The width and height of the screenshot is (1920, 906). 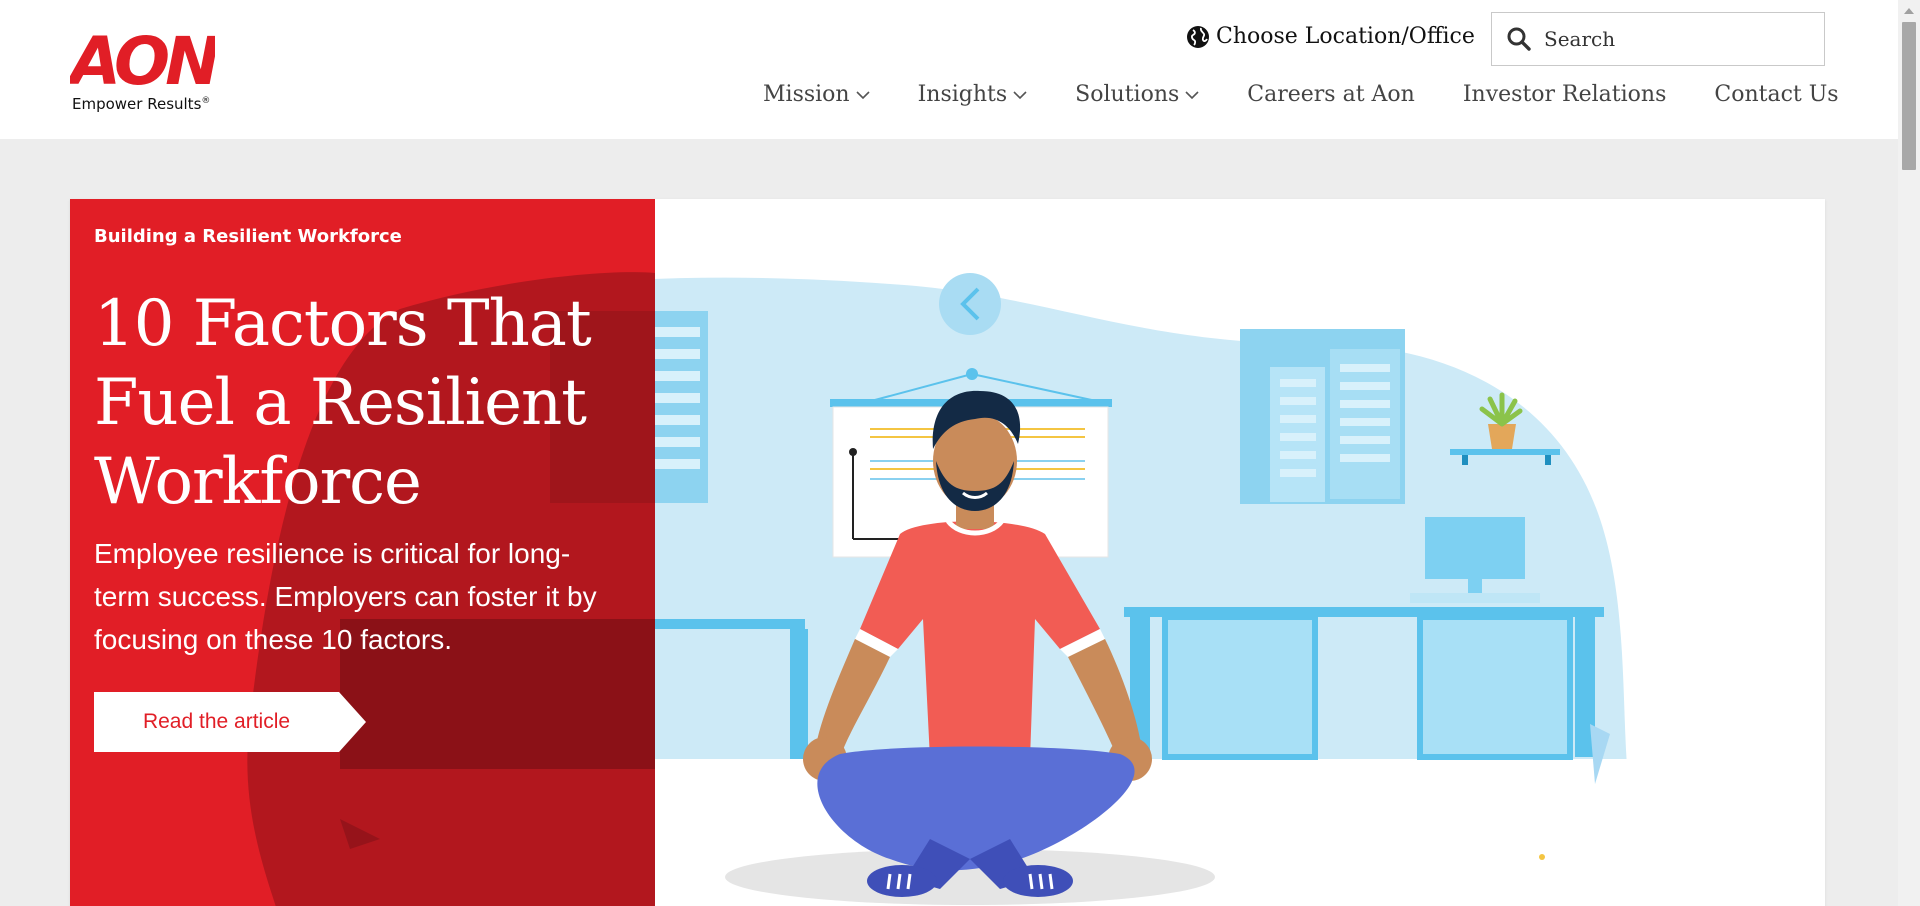 I want to click on search-box, so click(x=1658, y=39).